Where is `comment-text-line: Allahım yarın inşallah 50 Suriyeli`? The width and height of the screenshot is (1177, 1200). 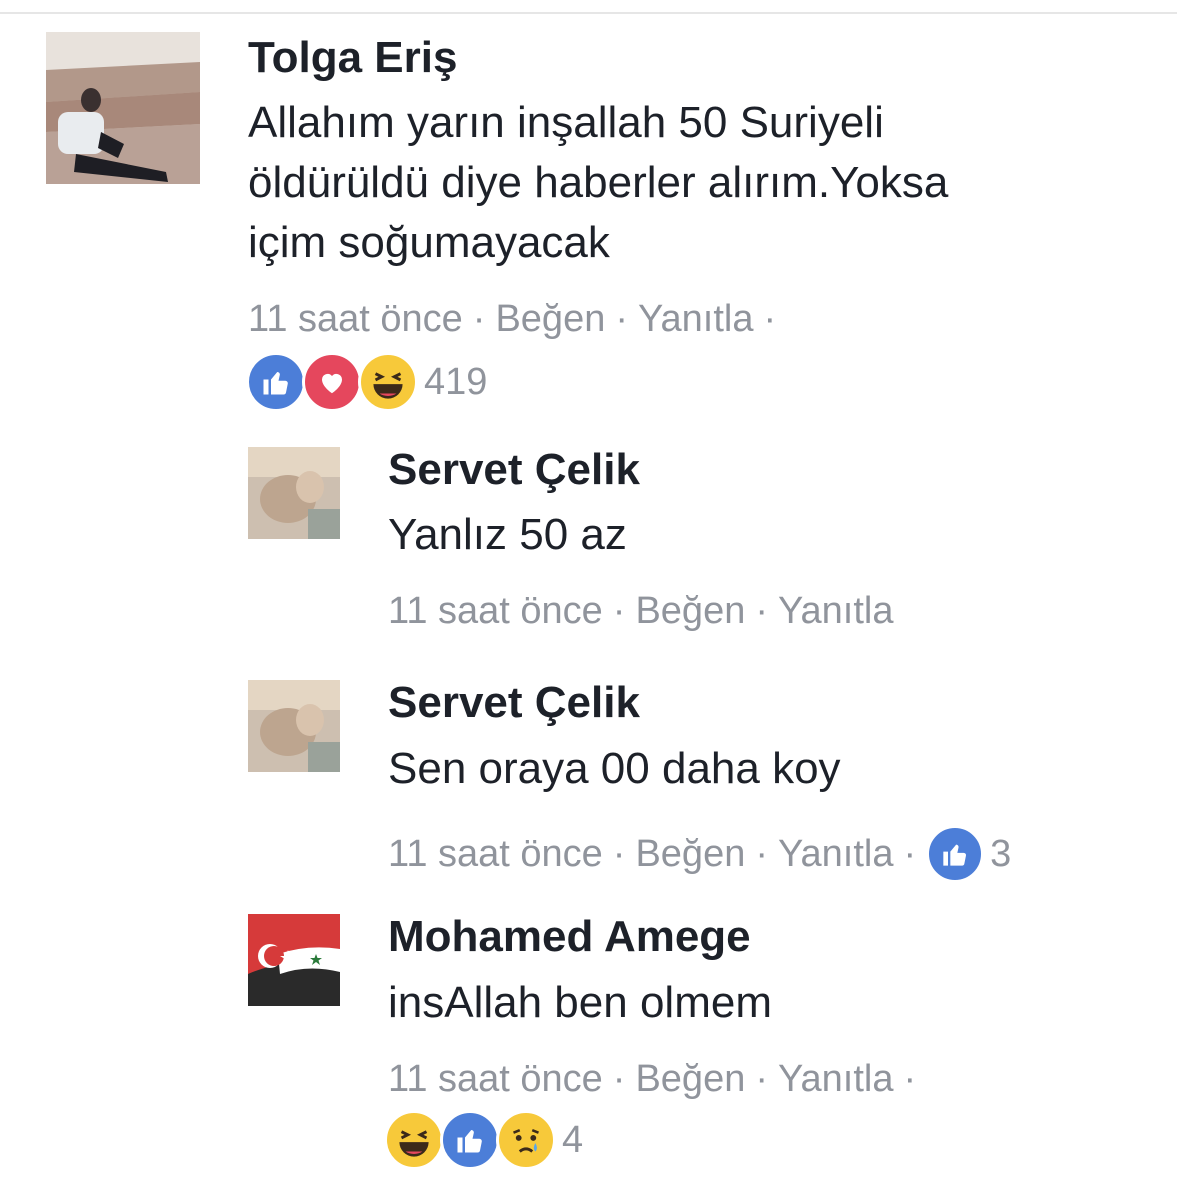
comment-text-line: Allahım yarın inşallah 50 Suriyeli is located at coordinates (566, 122).